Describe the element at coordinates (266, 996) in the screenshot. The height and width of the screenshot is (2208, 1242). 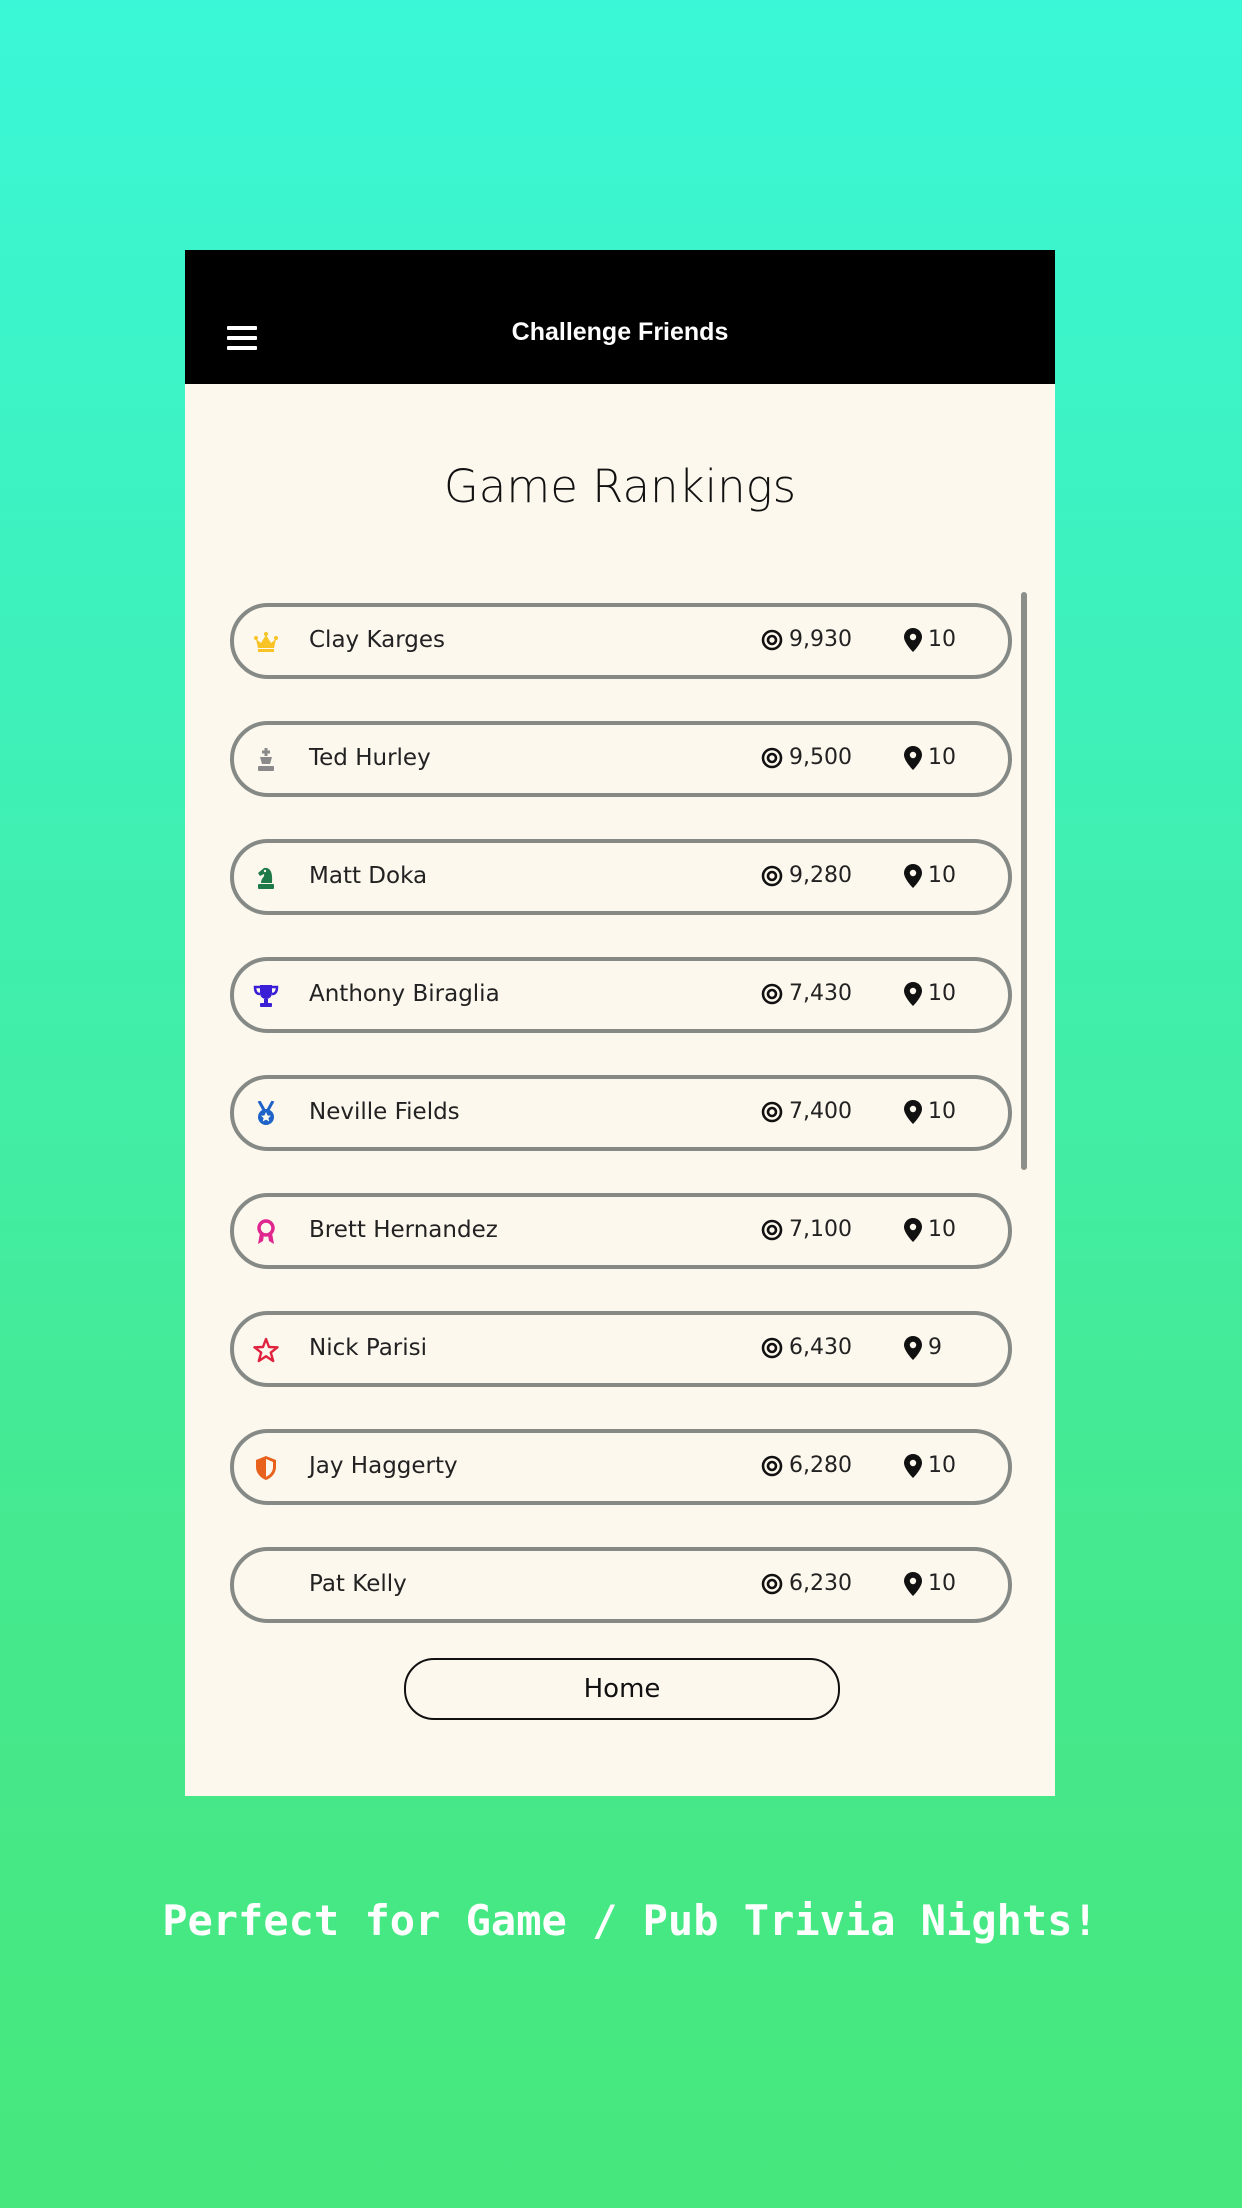
I see `trophy-icon` at that location.